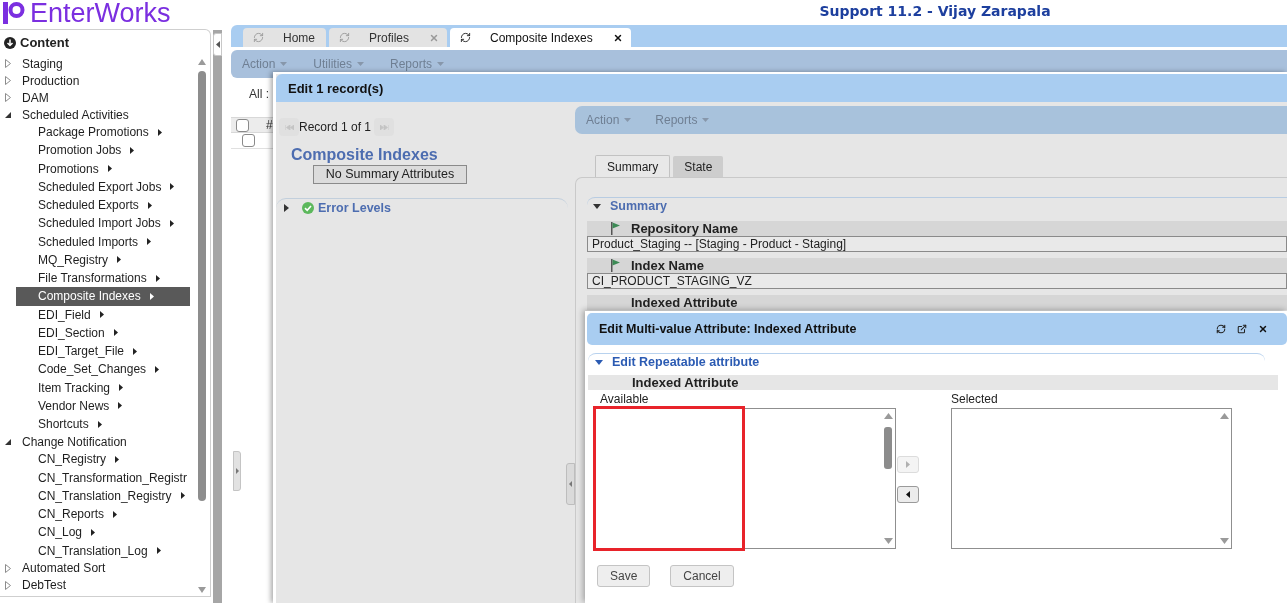 Image resolution: width=1287 pixels, height=603 pixels. Describe the element at coordinates (624, 399) in the screenshot. I see `list-label: Available` at that location.